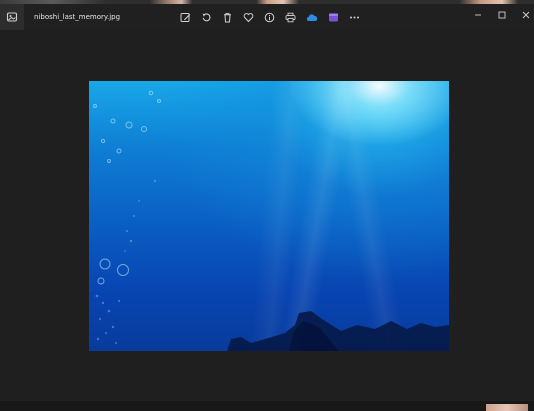 This screenshot has width=534, height=411. Describe the element at coordinates (12, 17) in the screenshot. I see `app-icon` at that location.